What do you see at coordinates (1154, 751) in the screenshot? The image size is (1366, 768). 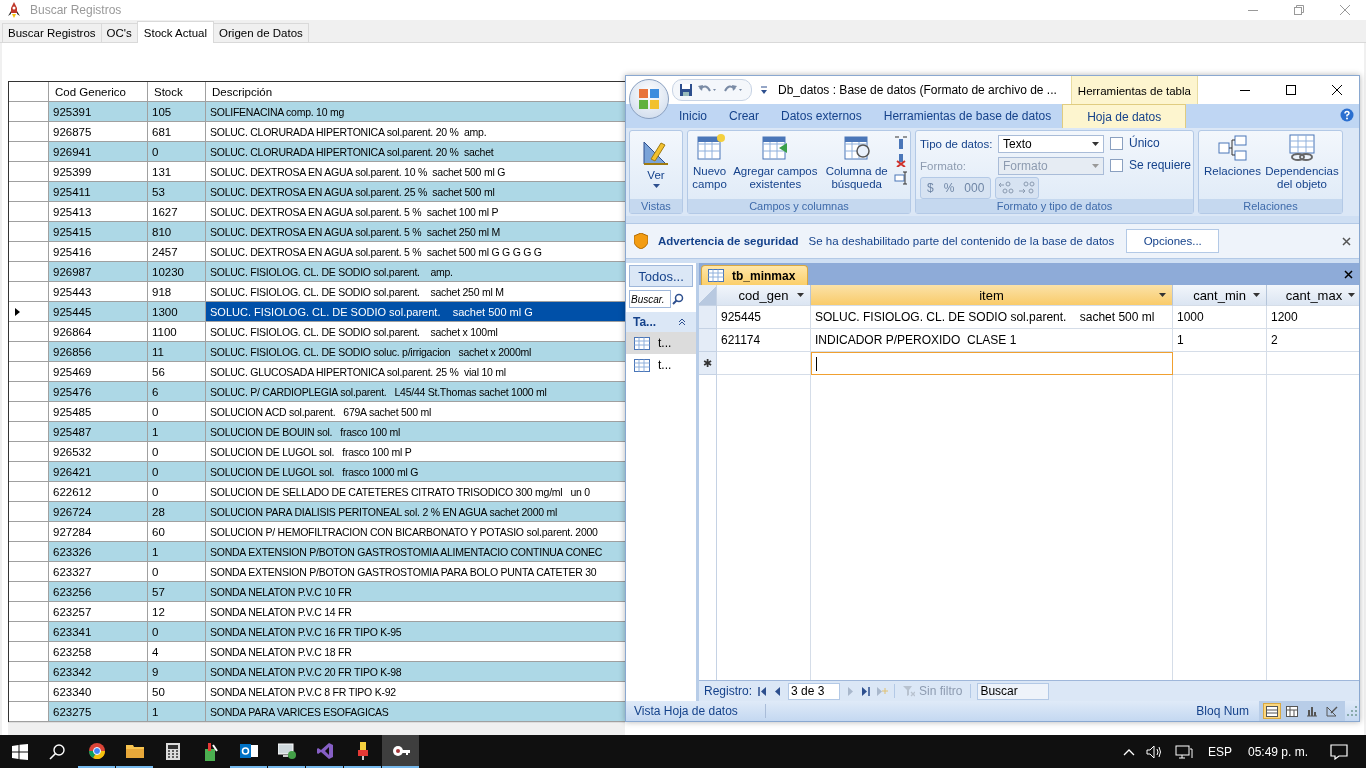 I see `volume-icon` at bounding box center [1154, 751].